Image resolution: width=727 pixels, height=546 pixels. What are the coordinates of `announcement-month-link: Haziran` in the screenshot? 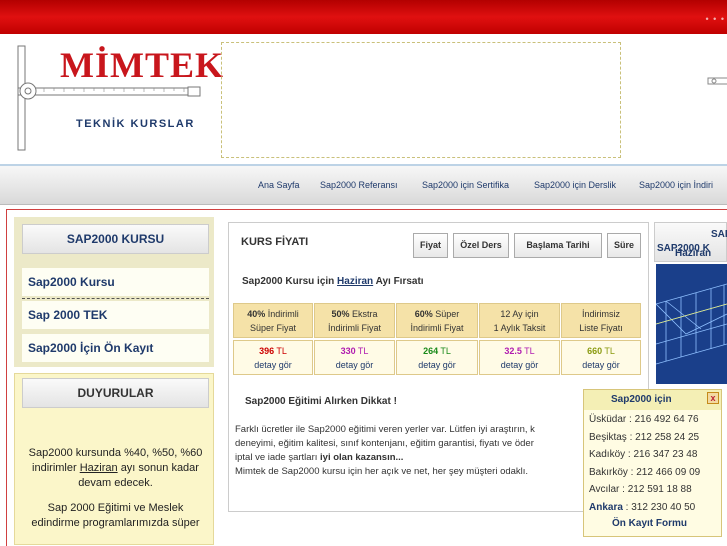 It's located at (99, 468).